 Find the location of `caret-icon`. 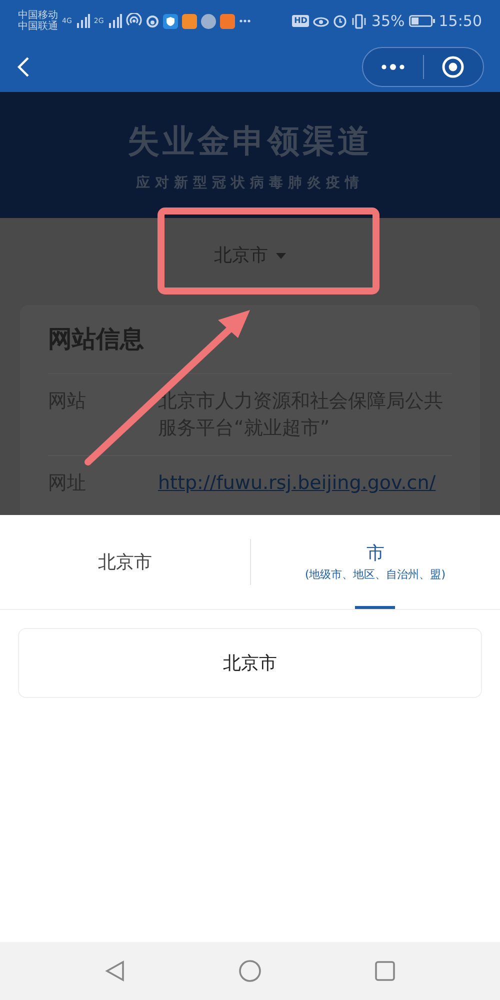

caret-icon is located at coordinates (281, 255).